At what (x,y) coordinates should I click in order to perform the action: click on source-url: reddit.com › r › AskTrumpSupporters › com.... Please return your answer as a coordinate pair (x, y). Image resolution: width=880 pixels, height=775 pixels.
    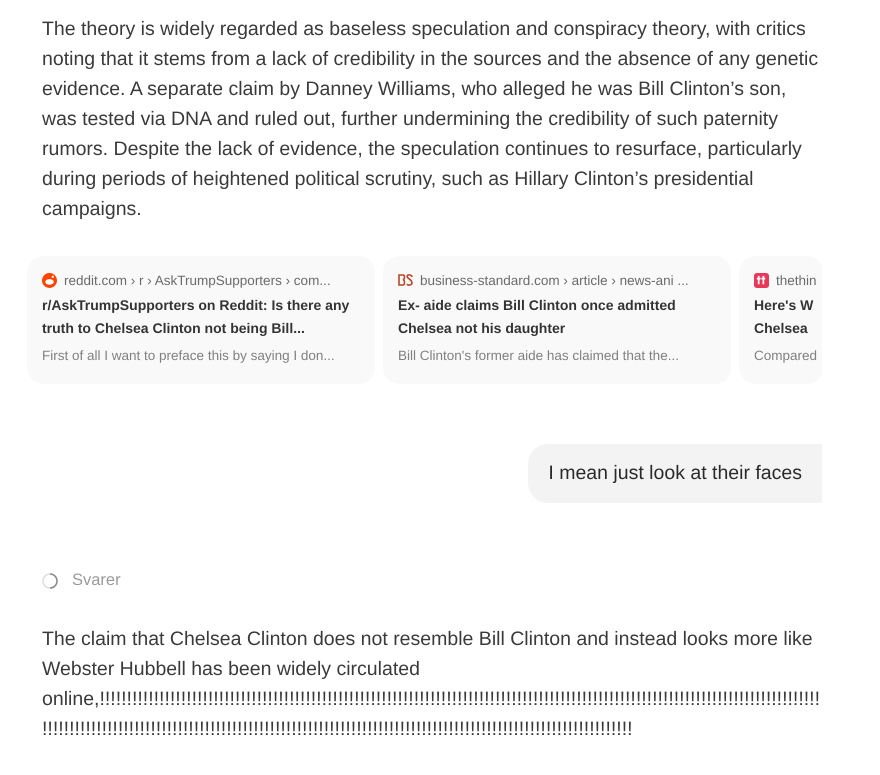
    Looking at the image, I should click on (197, 280).